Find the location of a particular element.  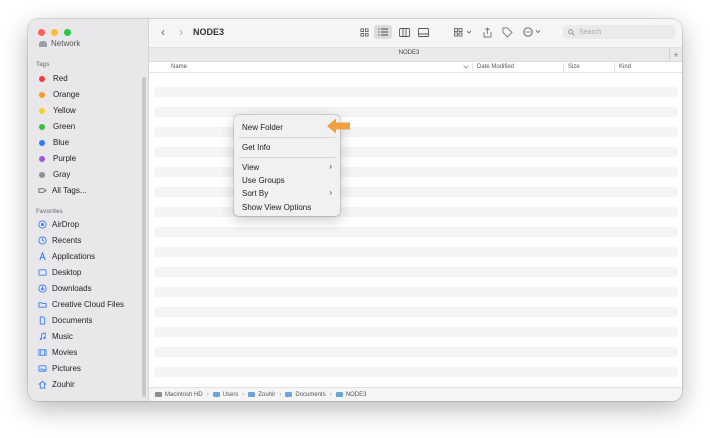

back-button: ‹ is located at coordinates (163, 32).